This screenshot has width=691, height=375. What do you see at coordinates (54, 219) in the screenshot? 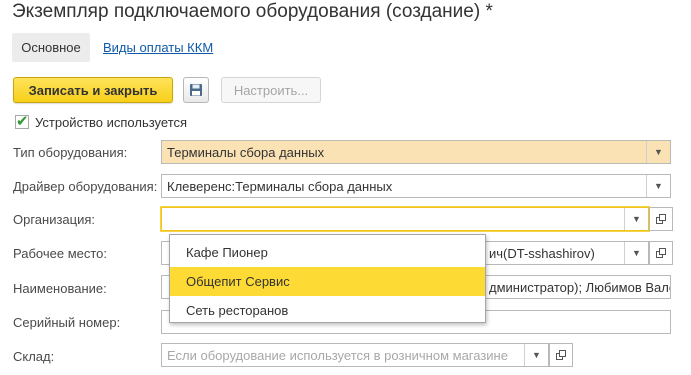
I see `organization-label: Организация:` at bounding box center [54, 219].